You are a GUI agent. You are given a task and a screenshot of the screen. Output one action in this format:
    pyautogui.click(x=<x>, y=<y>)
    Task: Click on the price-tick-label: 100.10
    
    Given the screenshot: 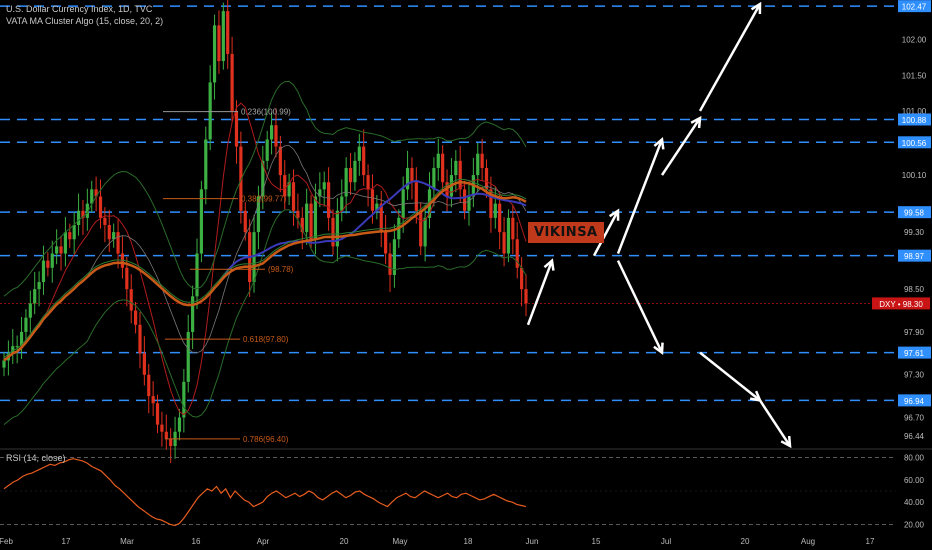 What is the action you would take?
    pyautogui.click(x=914, y=175)
    